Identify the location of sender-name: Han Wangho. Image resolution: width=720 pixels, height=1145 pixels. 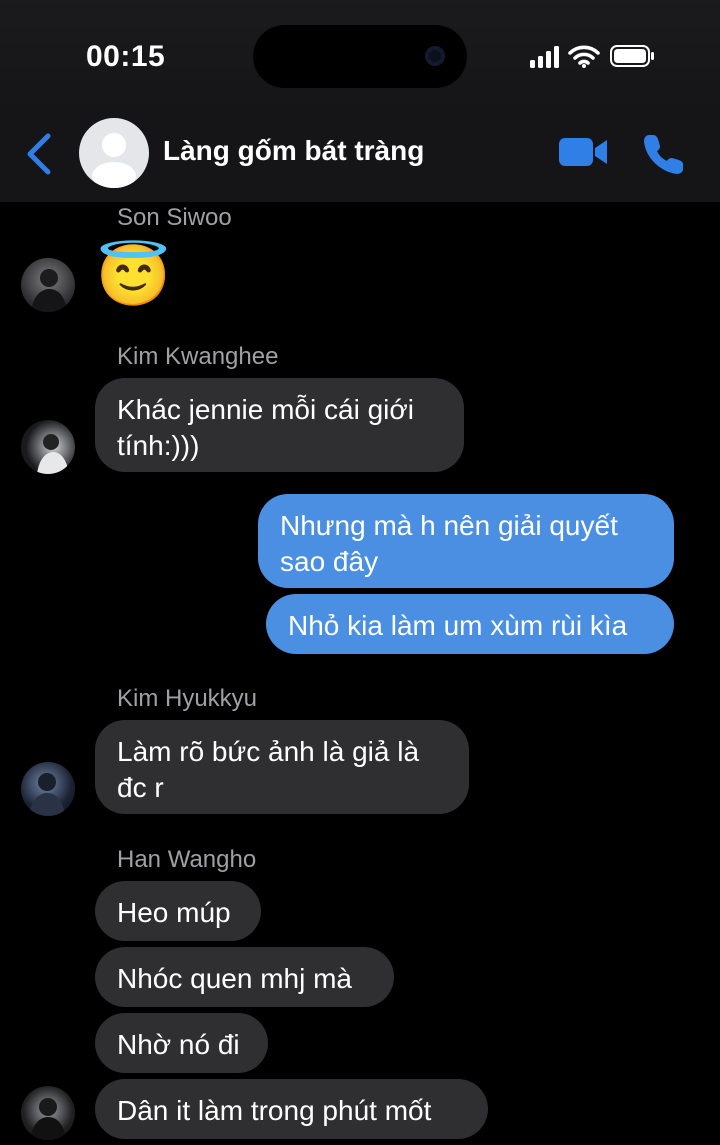
(187, 859).